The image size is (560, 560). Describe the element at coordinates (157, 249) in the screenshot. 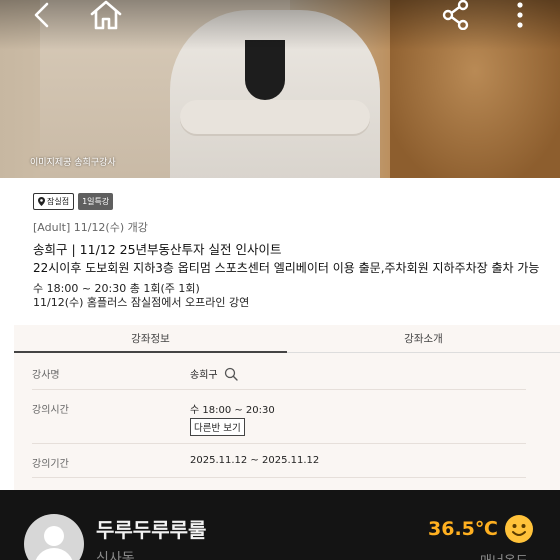

I see `lecture-title: 송희구 | 11/12 25년부동산투자 실전 인사이트` at that location.